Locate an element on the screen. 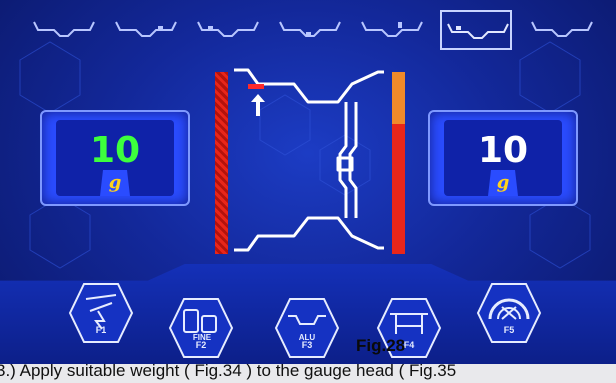 Image resolution: width=616 pixels, height=383 pixels. function-key-f1: F1 is located at coordinates (101, 313).